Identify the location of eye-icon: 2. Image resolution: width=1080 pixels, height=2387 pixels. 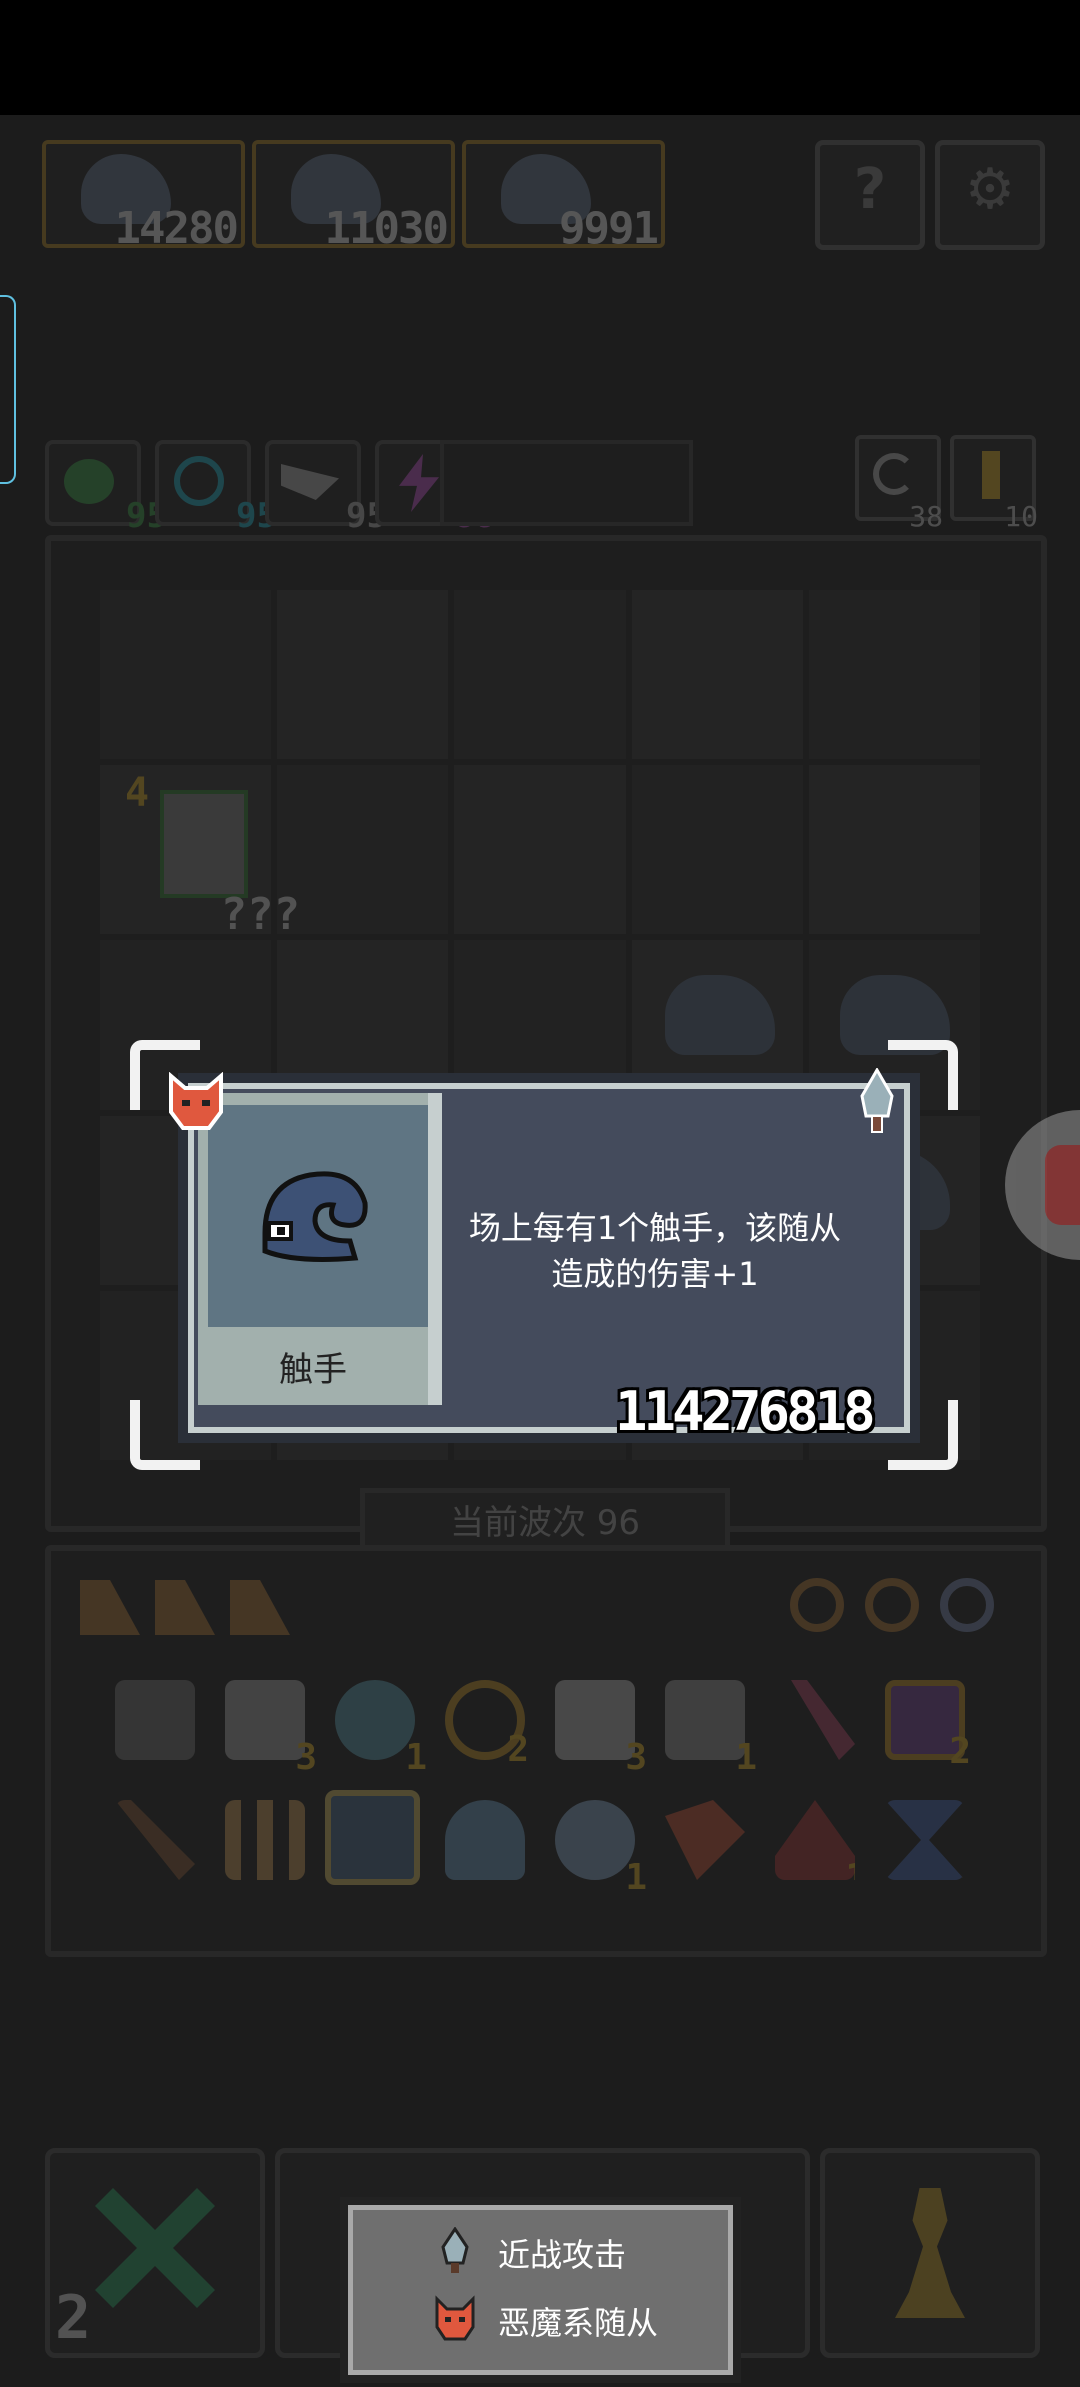
(487, 1725).